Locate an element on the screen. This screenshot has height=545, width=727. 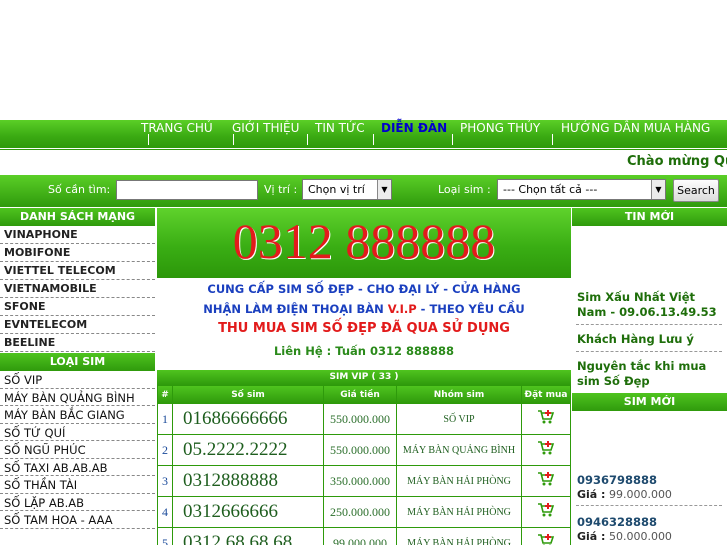
sim-number: 0312888888 is located at coordinates (248, 481).